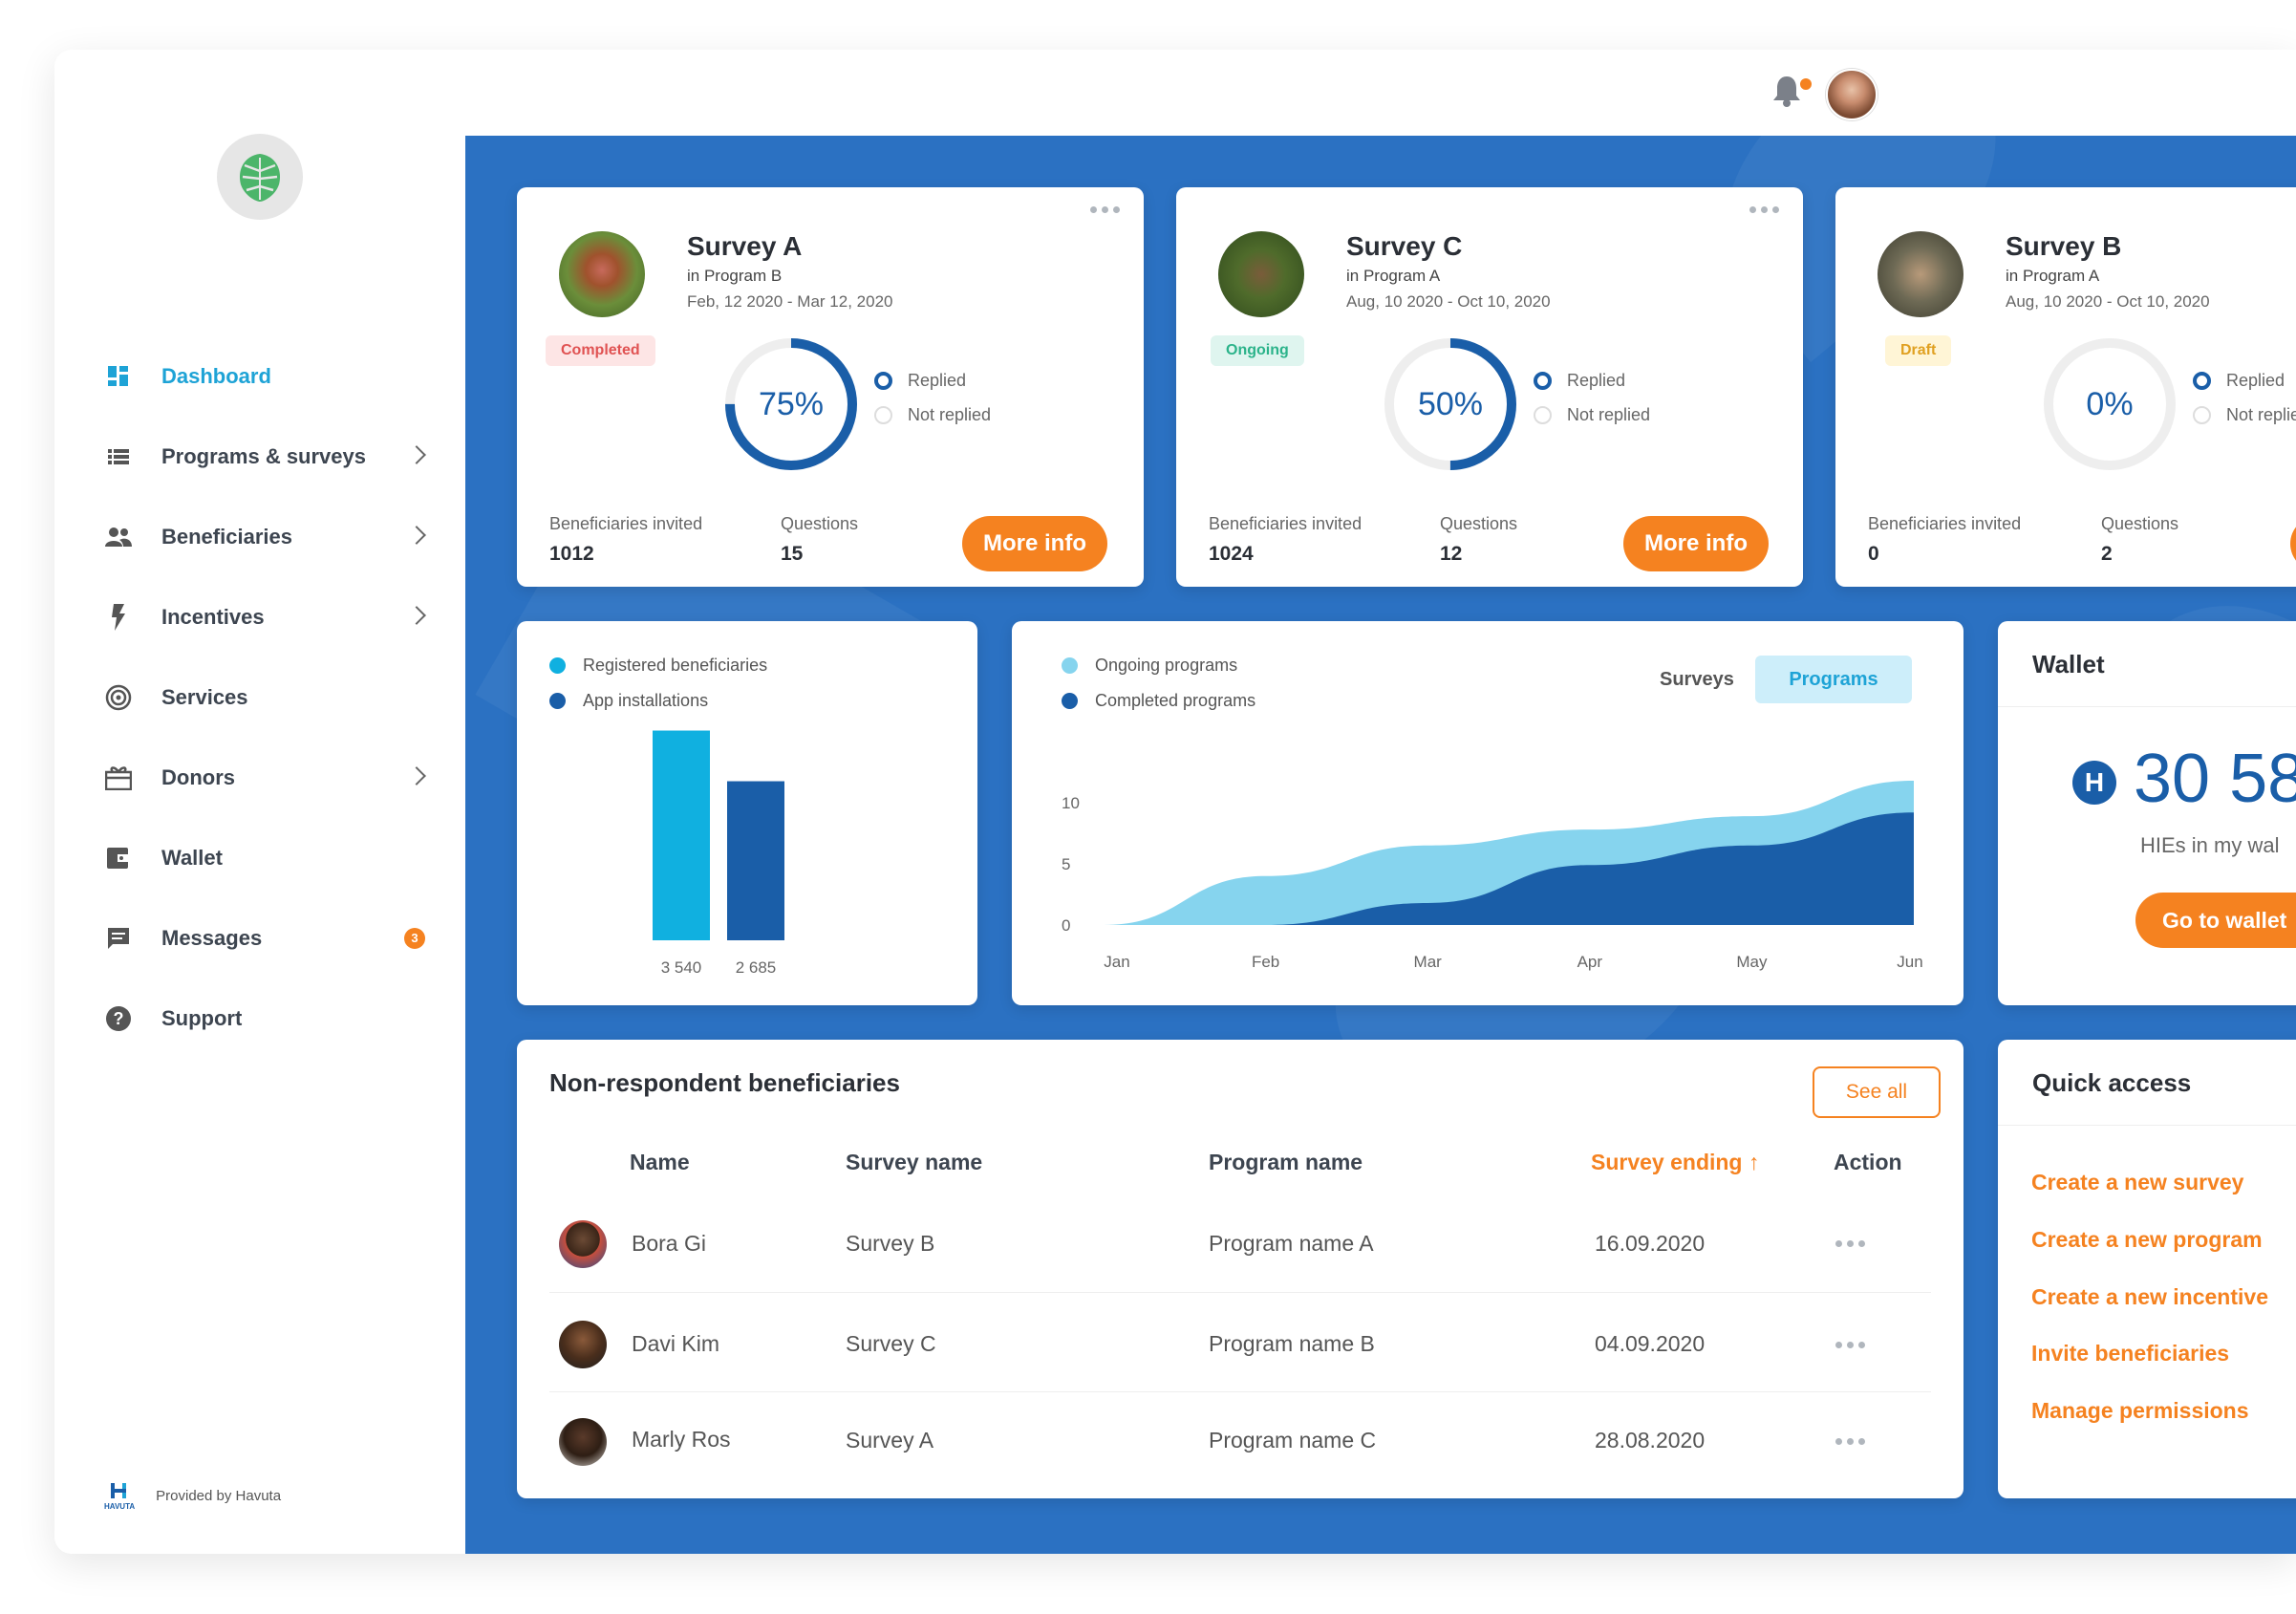  I want to click on legend-label: Replied, so click(2255, 381).